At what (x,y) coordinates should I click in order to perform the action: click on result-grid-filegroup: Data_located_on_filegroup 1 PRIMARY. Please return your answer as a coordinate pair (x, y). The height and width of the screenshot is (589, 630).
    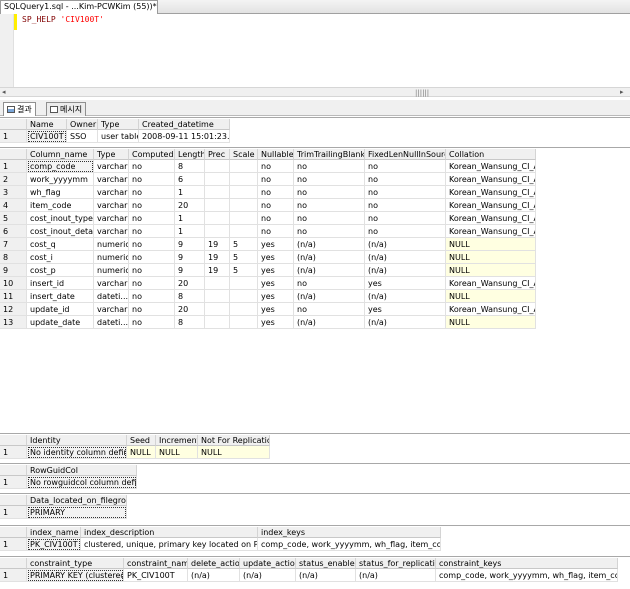
    Looking at the image, I should click on (315, 507).